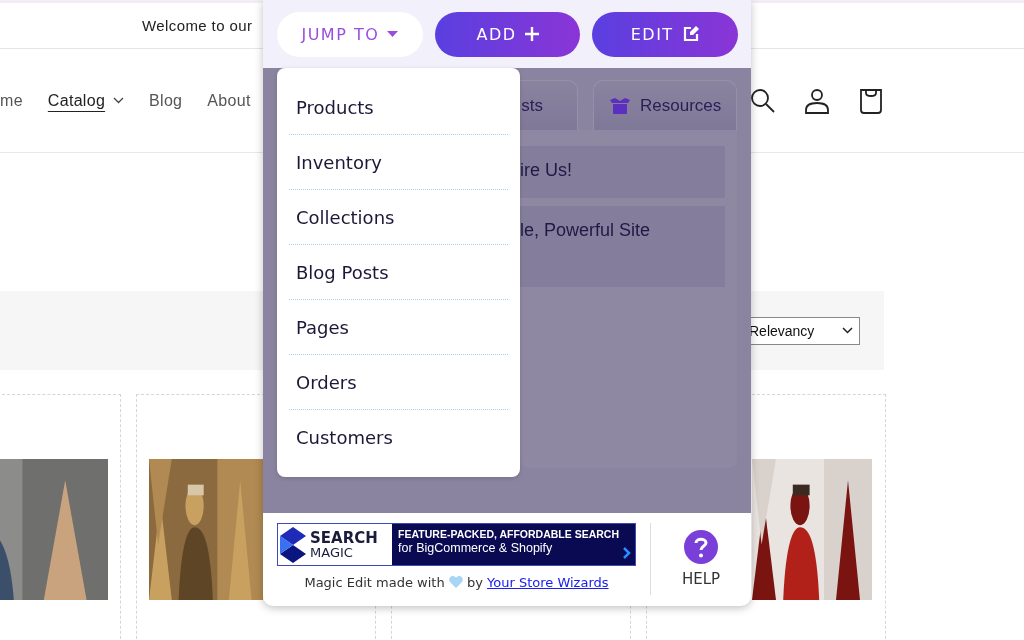 Image resolution: width=1024 pixels, height=640 pixels. Describe the element at coordinates (701, 579) in the screenshot. I see `help-label: HELP` at that location.